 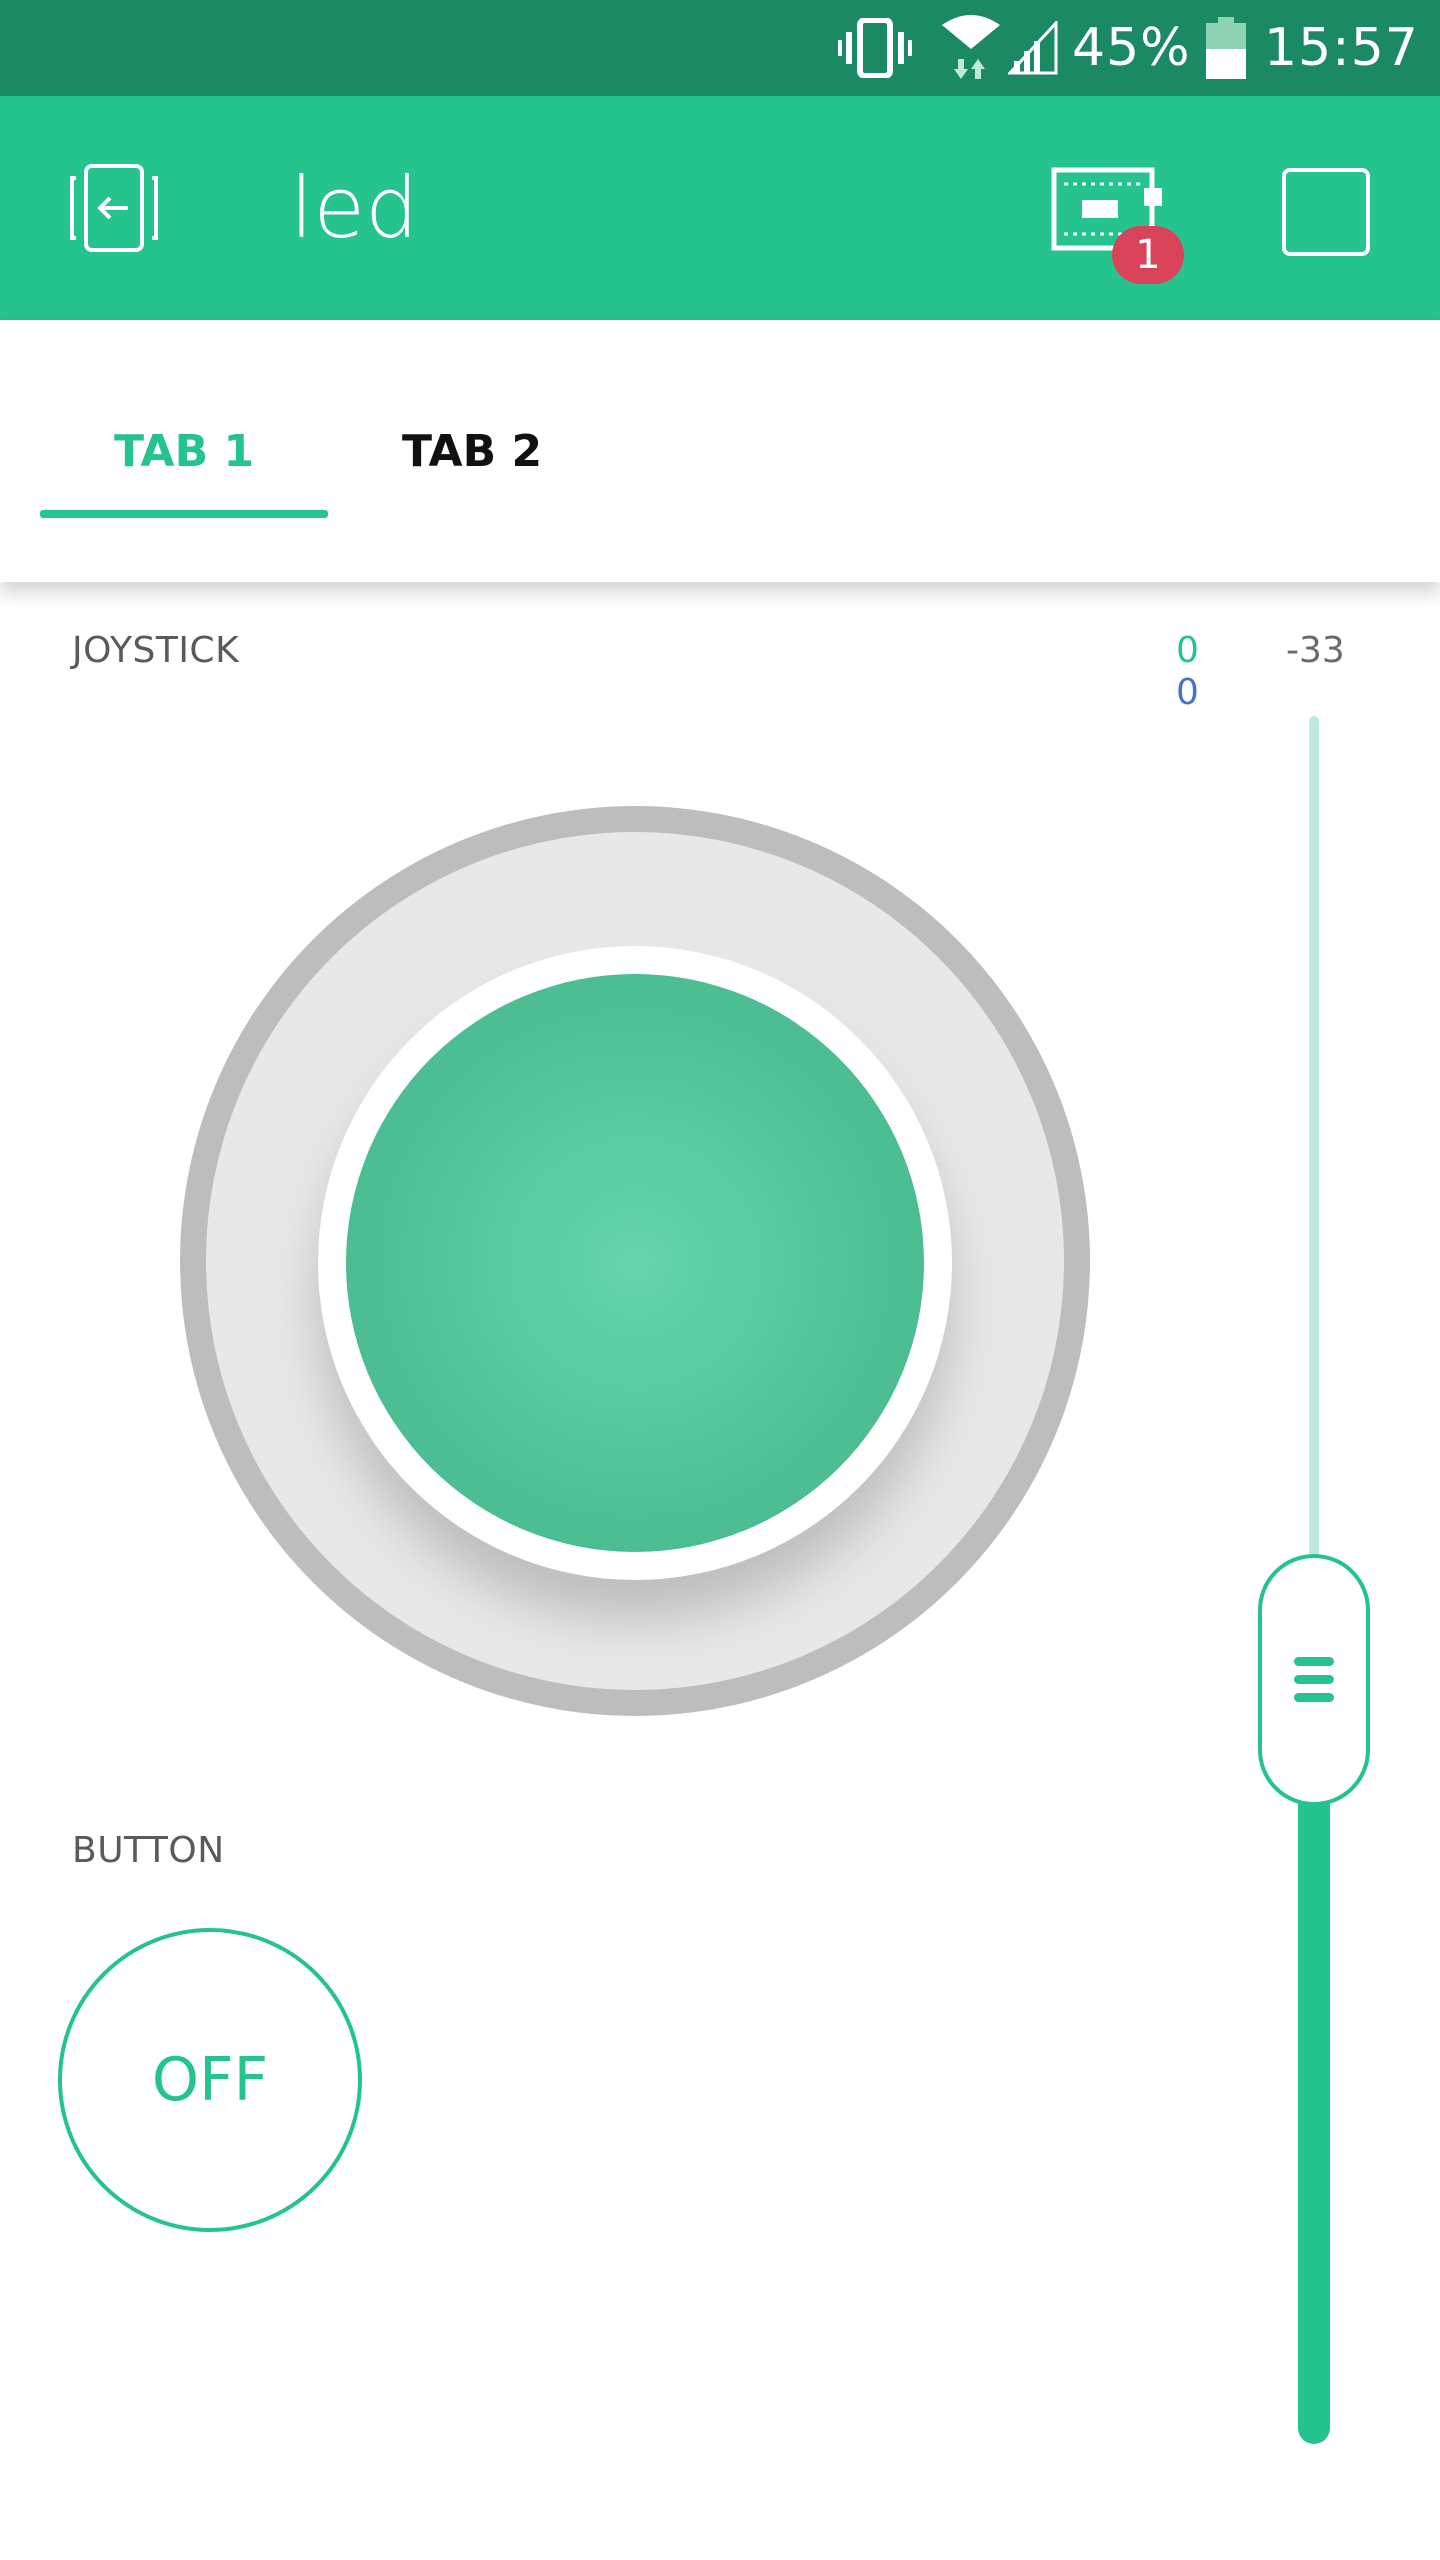 I want to click on stop-square-icon, so click(x=1326, y=212).